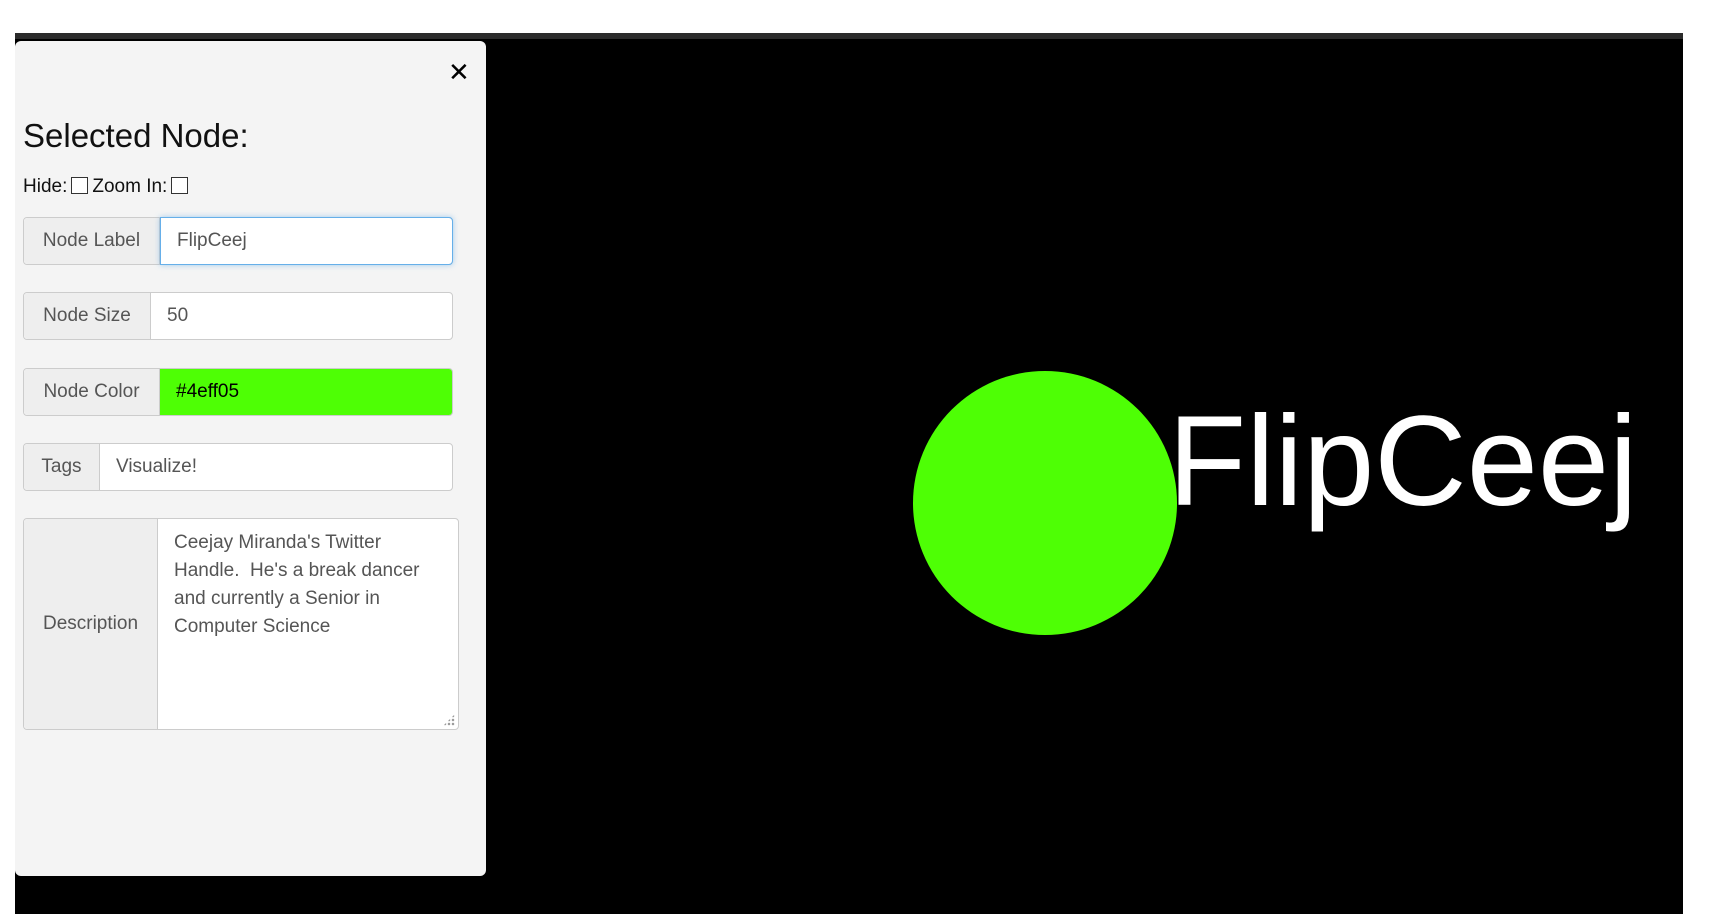  Describe the element at coordinates (306, 392) in the screenshot. I see `node-color-input` at that location.